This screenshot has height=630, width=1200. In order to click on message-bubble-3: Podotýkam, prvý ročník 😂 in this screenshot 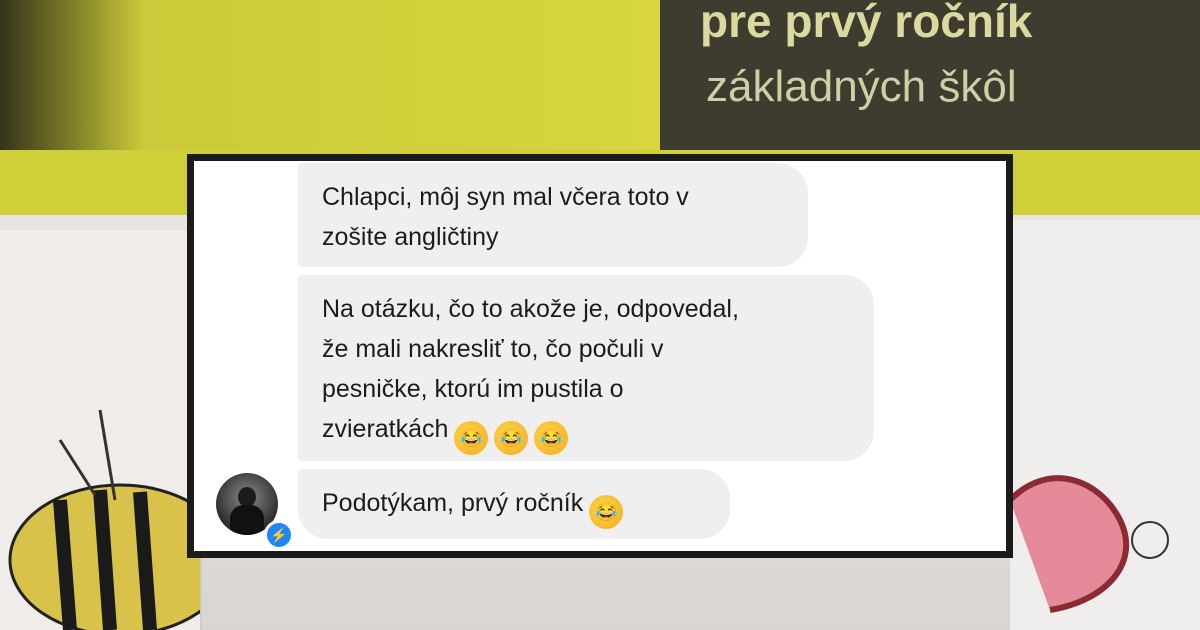, I will do `click(514, 504)`.